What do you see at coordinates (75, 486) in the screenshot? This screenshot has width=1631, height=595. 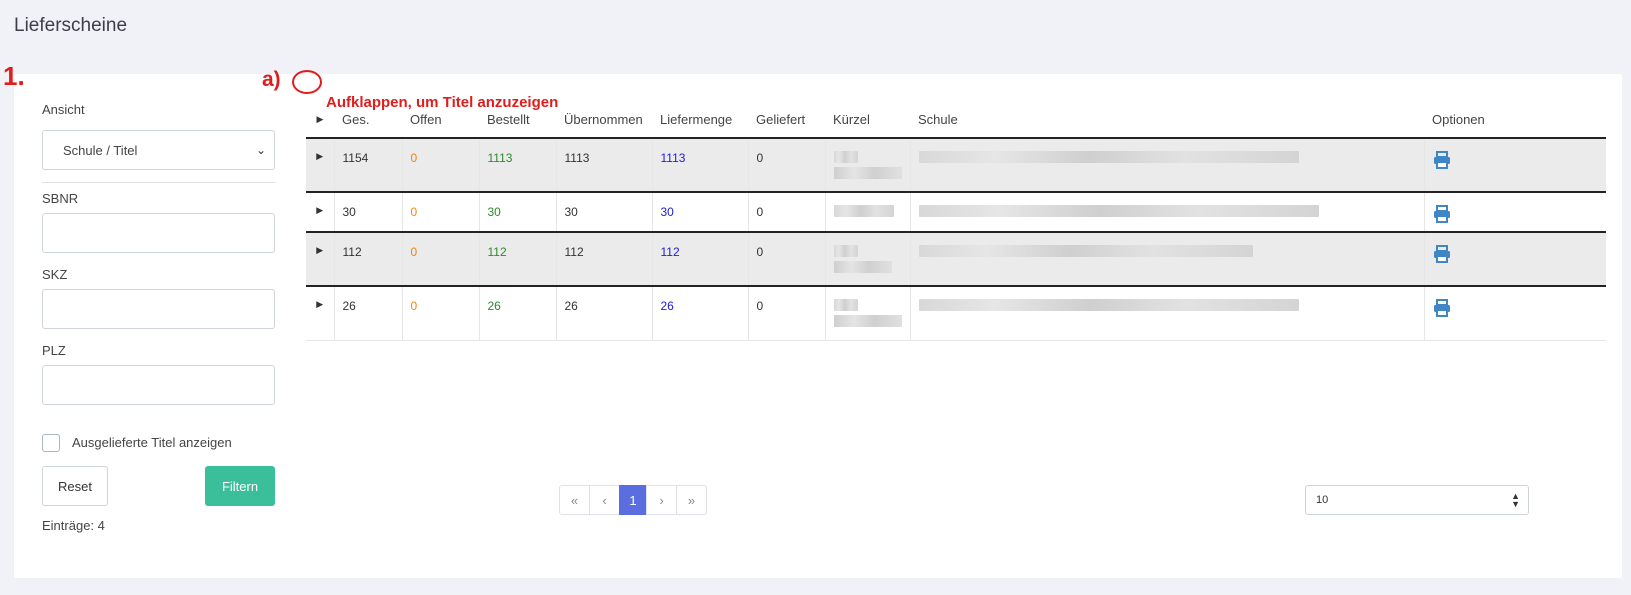 I see `reset-button: Reset` at bounding box center [75, 486].